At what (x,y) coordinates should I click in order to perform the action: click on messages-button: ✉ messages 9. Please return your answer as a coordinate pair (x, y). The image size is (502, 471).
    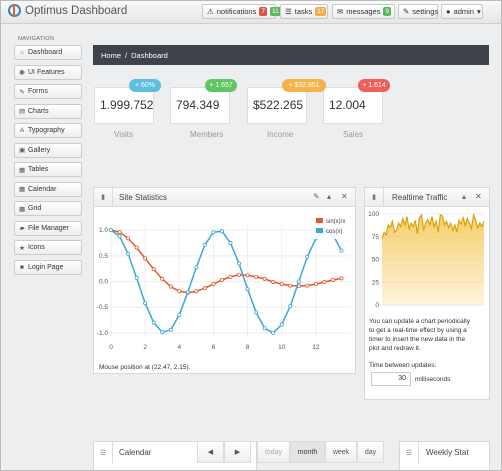
    Looking at the image, I should click on (363, 11).